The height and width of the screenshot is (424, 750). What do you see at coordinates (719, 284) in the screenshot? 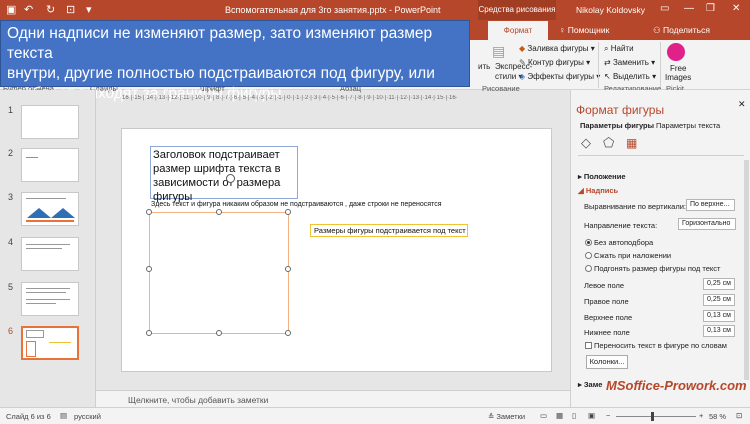
I see `left-margin-input: 0,25 см` at bounding box center [719, 284].